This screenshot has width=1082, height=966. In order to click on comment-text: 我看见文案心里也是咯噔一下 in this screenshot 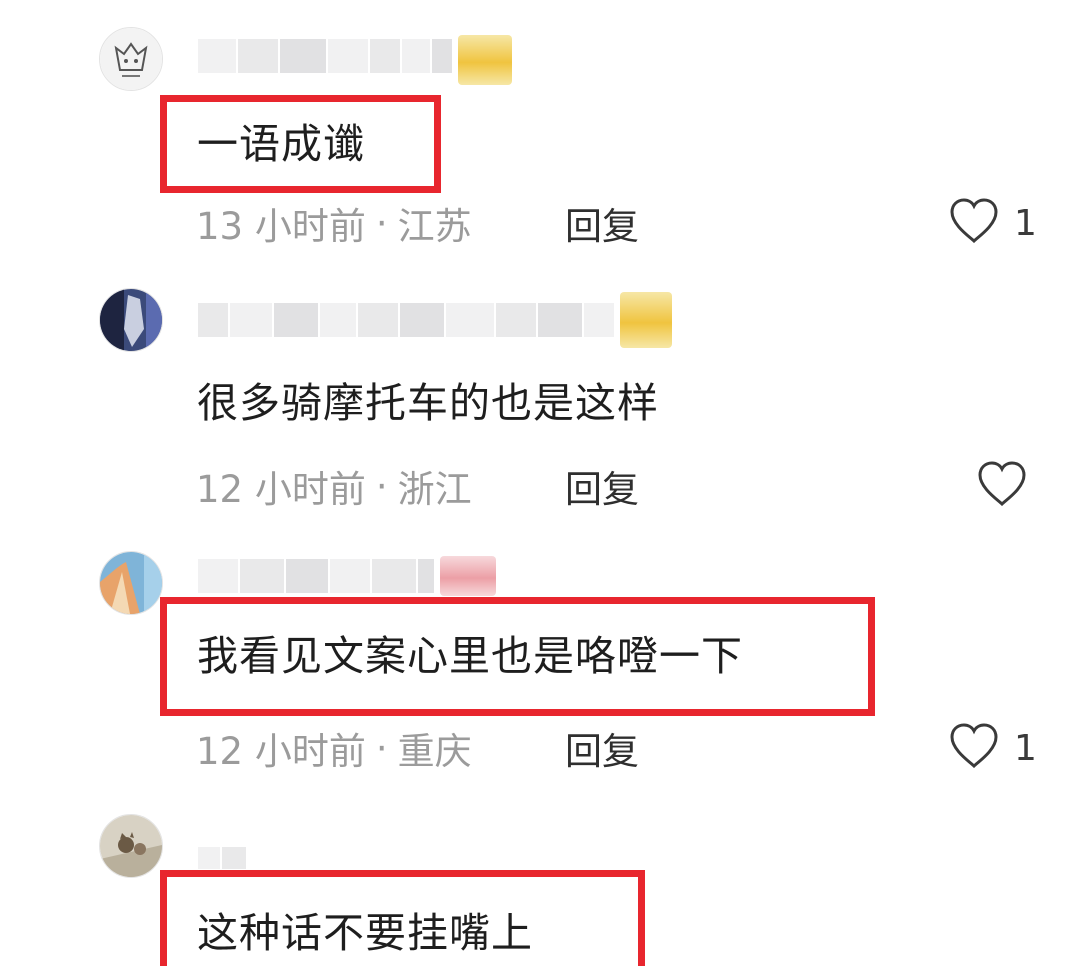, I will do `click(470, 656)`.